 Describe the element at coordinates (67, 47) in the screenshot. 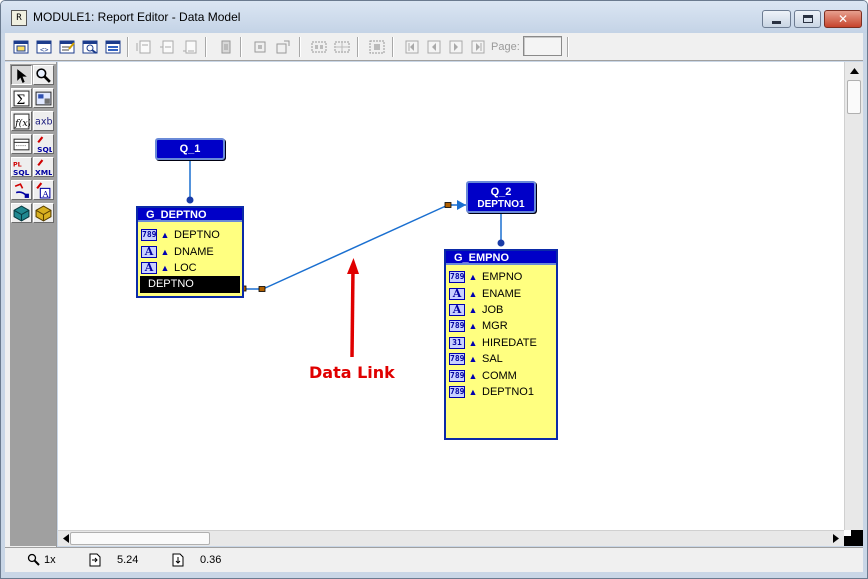

I see `paper-layout-view-icon` at that location.